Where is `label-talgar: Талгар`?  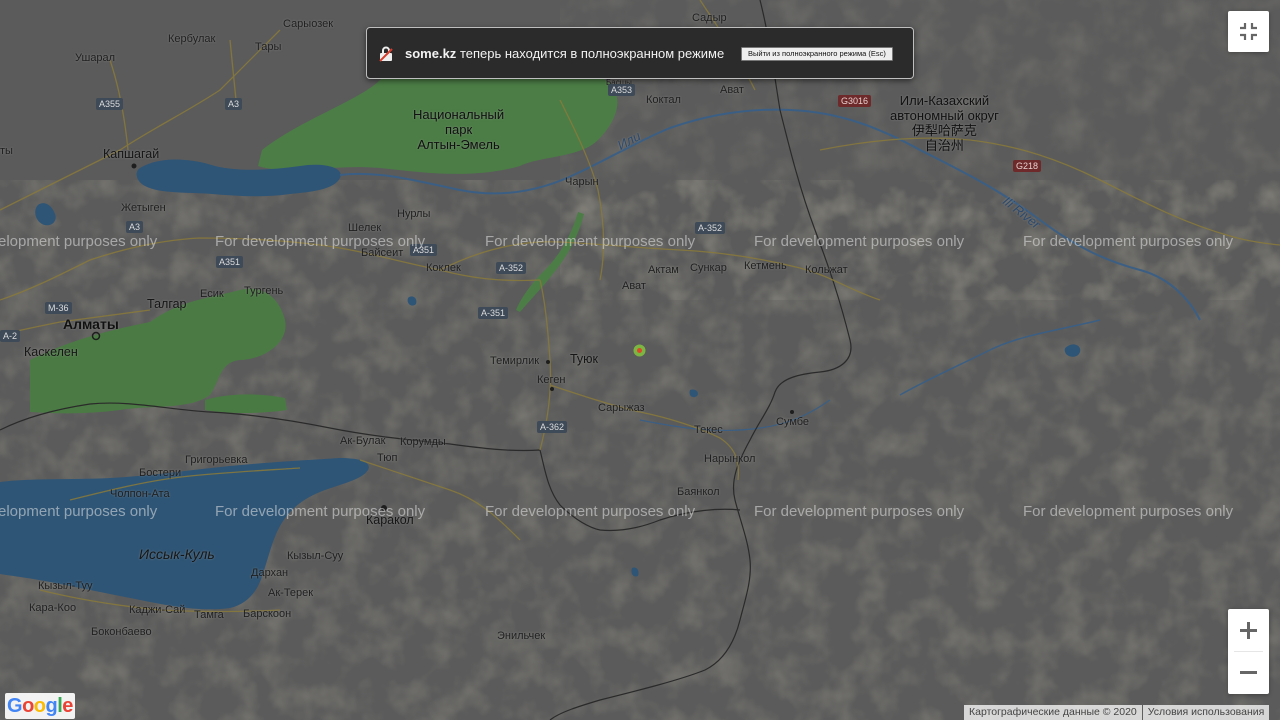 label-talgar: Талгар is located at coordinates (167, 304).